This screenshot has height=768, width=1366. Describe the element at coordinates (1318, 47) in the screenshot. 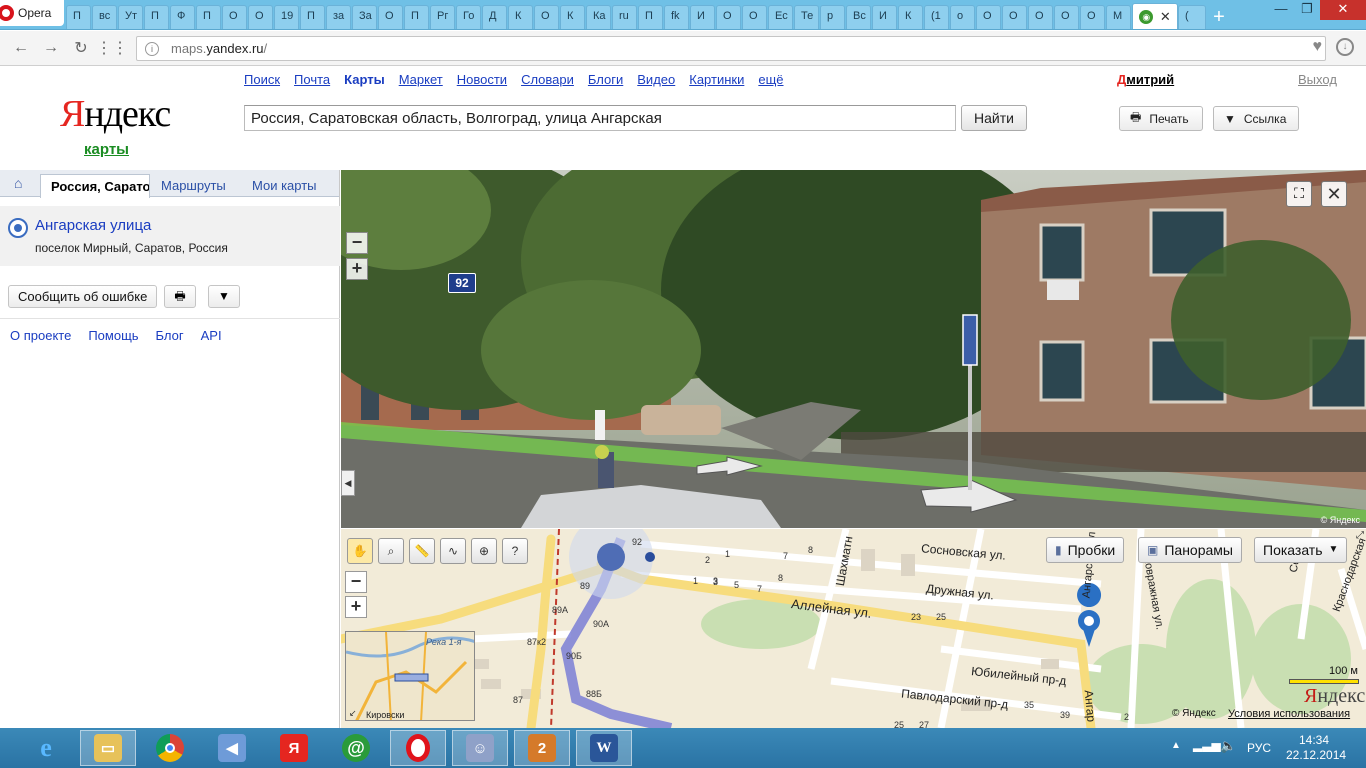

I see `bookmark-heart-icon: ♥` at that location.